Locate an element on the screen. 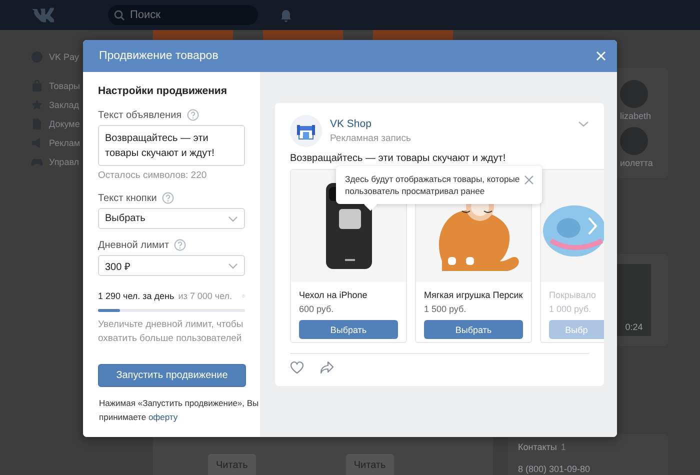 The width and height of the screenshot is (700, 475). close-icon is located at coordinates (529, 180).